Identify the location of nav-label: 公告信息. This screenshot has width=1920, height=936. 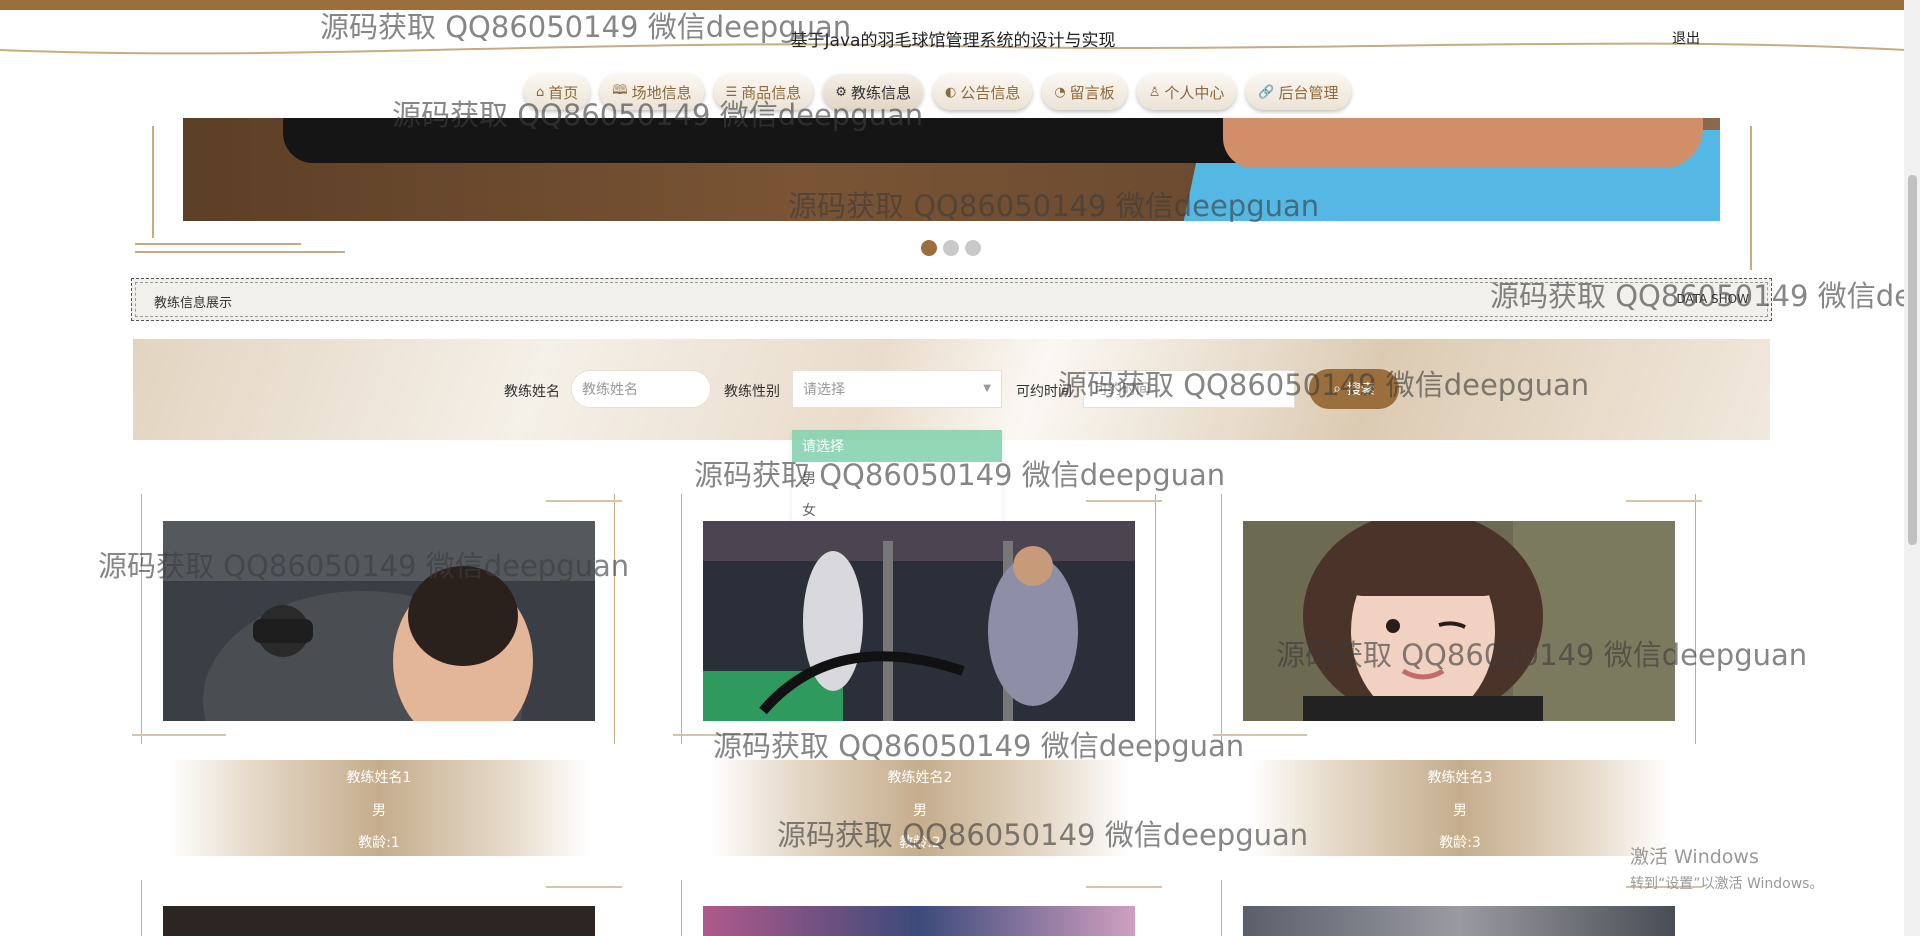
(990, 92).